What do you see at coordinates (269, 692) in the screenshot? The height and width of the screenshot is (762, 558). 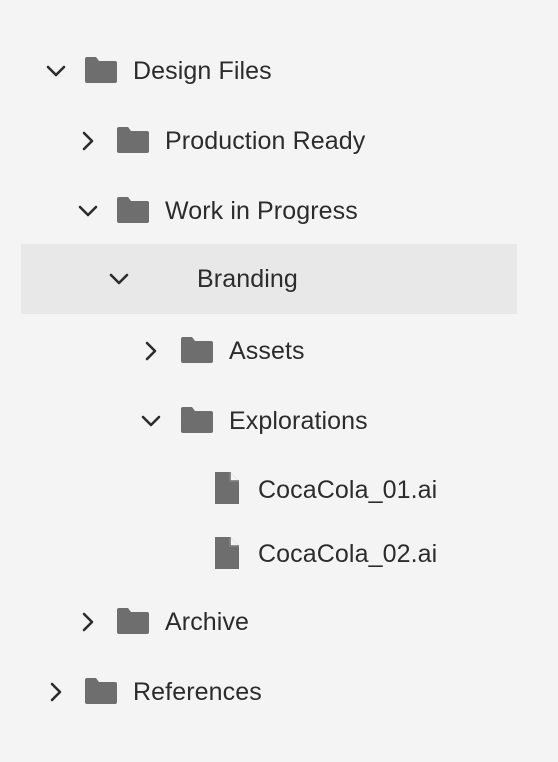 I see `tree-item-references: References` at bounding box center [269, 692].